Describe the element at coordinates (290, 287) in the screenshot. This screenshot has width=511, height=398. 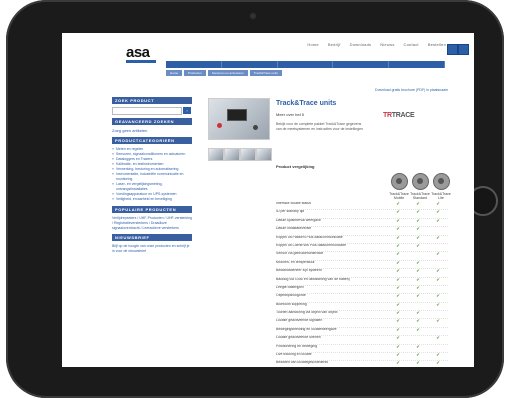
I see `row-label: Leegte batterijpeil` at that location.